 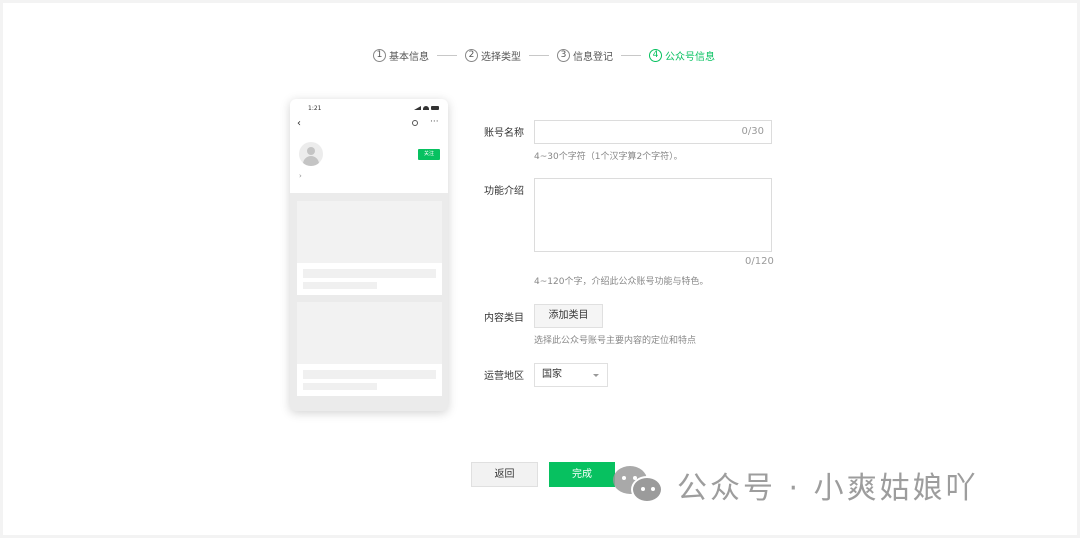 What do you see at coordinates (608, 157) in the screenshot?
I see `account-name-hint: 4~30个字符（1个汉字算2个字符）。` at bounding box center [608, 157].